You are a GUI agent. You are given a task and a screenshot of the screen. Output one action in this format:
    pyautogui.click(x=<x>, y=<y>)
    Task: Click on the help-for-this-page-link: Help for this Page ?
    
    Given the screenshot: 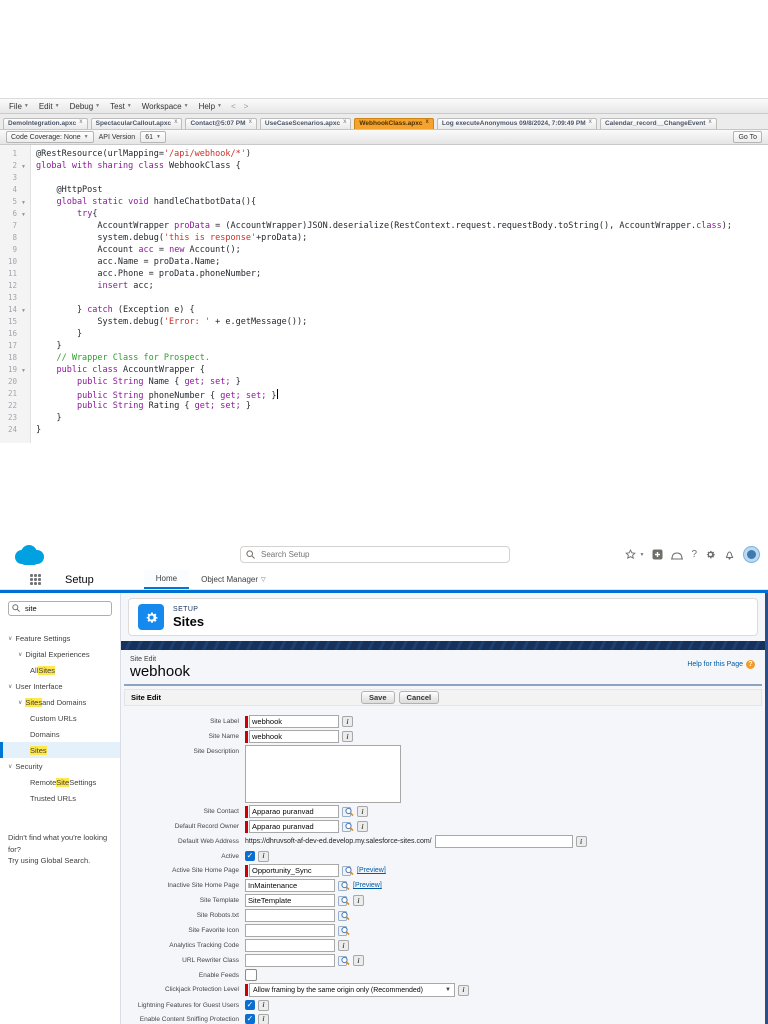 What is the action you would take?
    pyautogui.click(x=721, y=664)
    